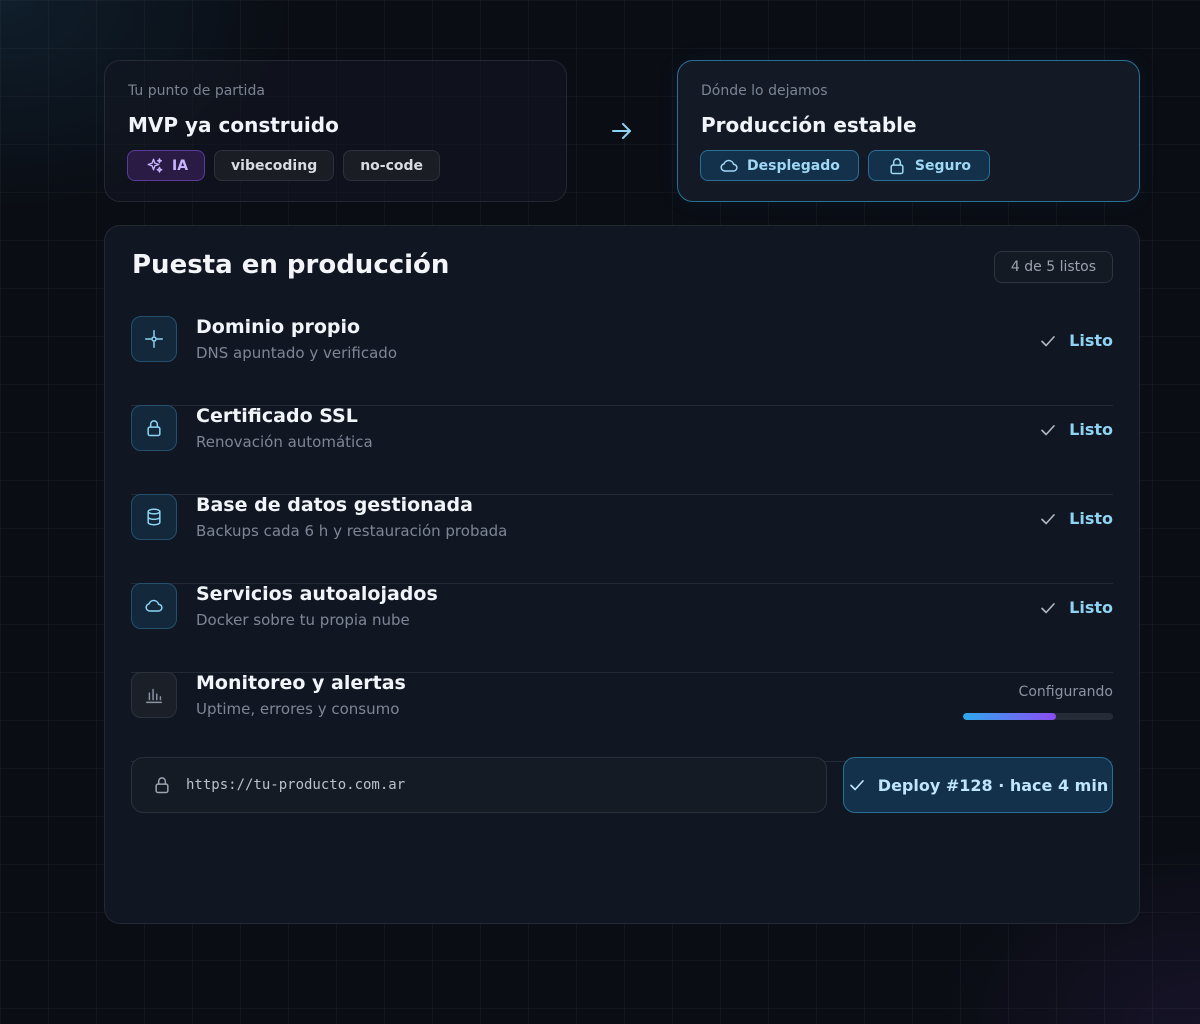 This screenshot has height=1024, width=1200. I want to click on tag-no-code-label: no-code, so click(392, 165).